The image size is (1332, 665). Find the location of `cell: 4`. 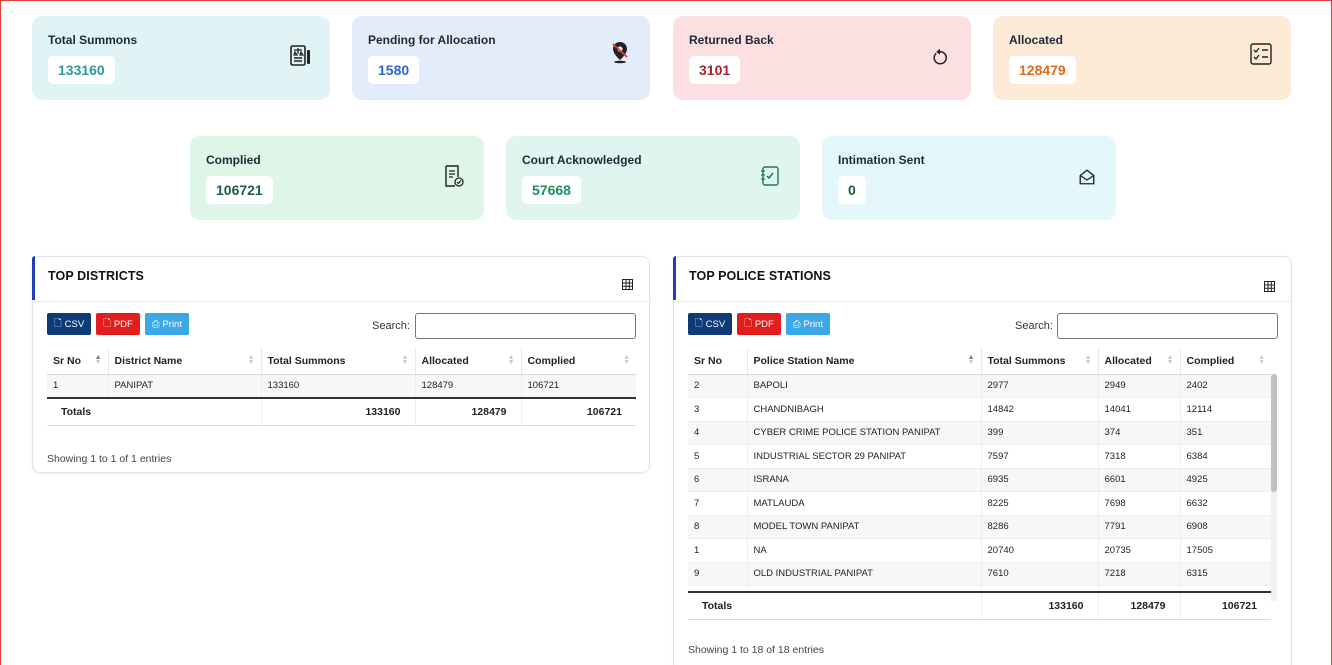

cell: 4 is located at coordinates (718, 433).